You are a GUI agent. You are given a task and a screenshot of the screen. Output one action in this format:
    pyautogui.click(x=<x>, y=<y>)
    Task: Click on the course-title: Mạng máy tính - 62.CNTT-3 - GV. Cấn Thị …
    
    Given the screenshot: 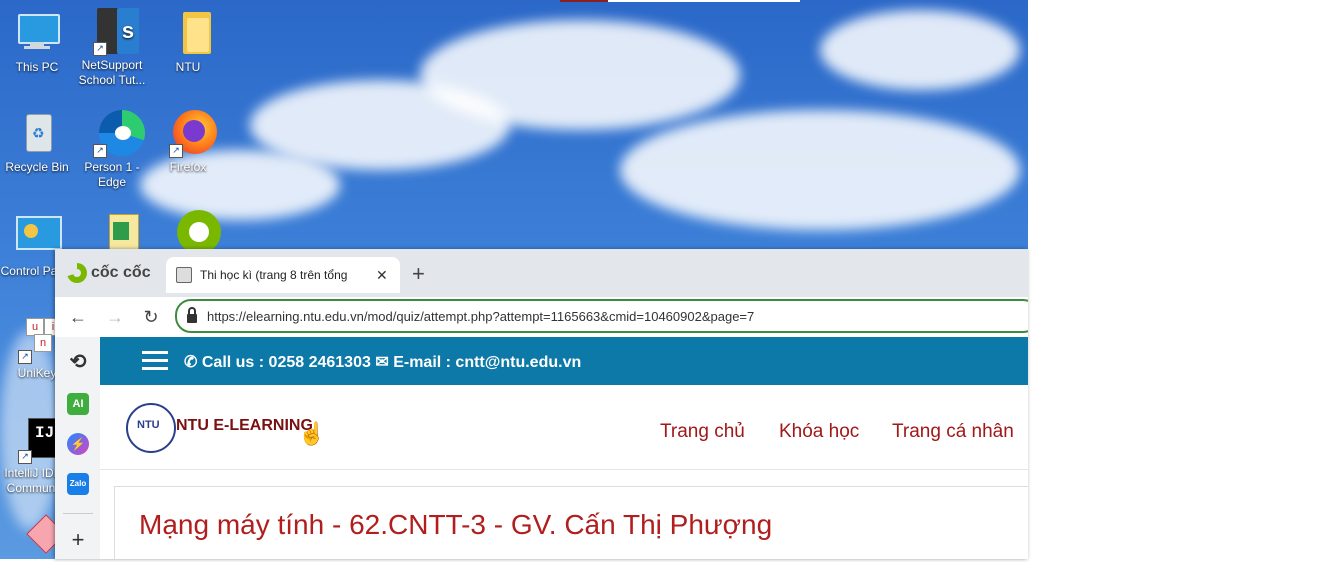 What is the action you would take?
    pyautogui.click(x=456, y=524)
    